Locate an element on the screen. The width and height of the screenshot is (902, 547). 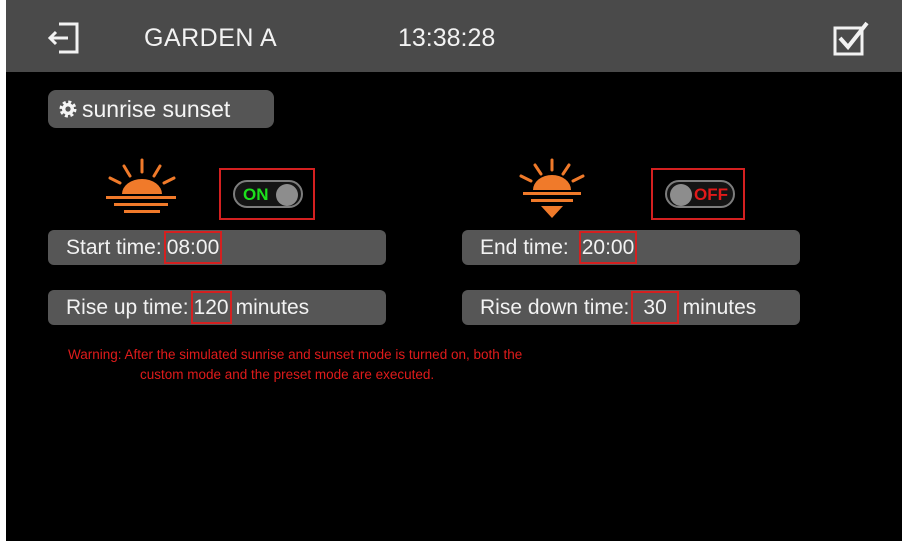
rise-down-time-field: Rise down time: 30 minutes is located at coordinates (631, 307).